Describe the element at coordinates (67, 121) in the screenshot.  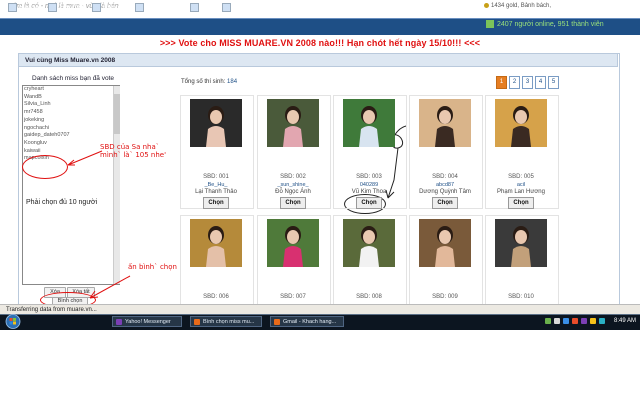
I see `voted-item: jokeking` at that location.